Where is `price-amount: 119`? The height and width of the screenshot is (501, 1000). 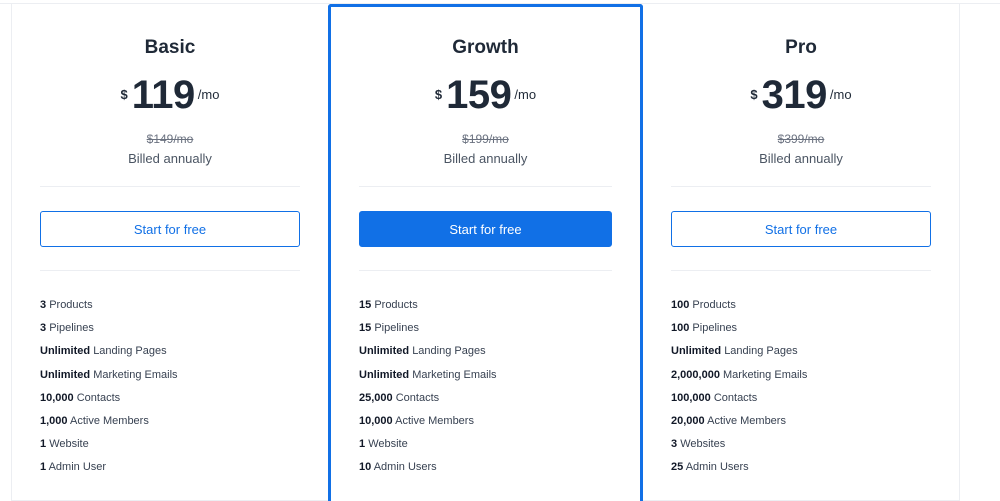
price-amount: 119 is located at coordinates (163, 95).